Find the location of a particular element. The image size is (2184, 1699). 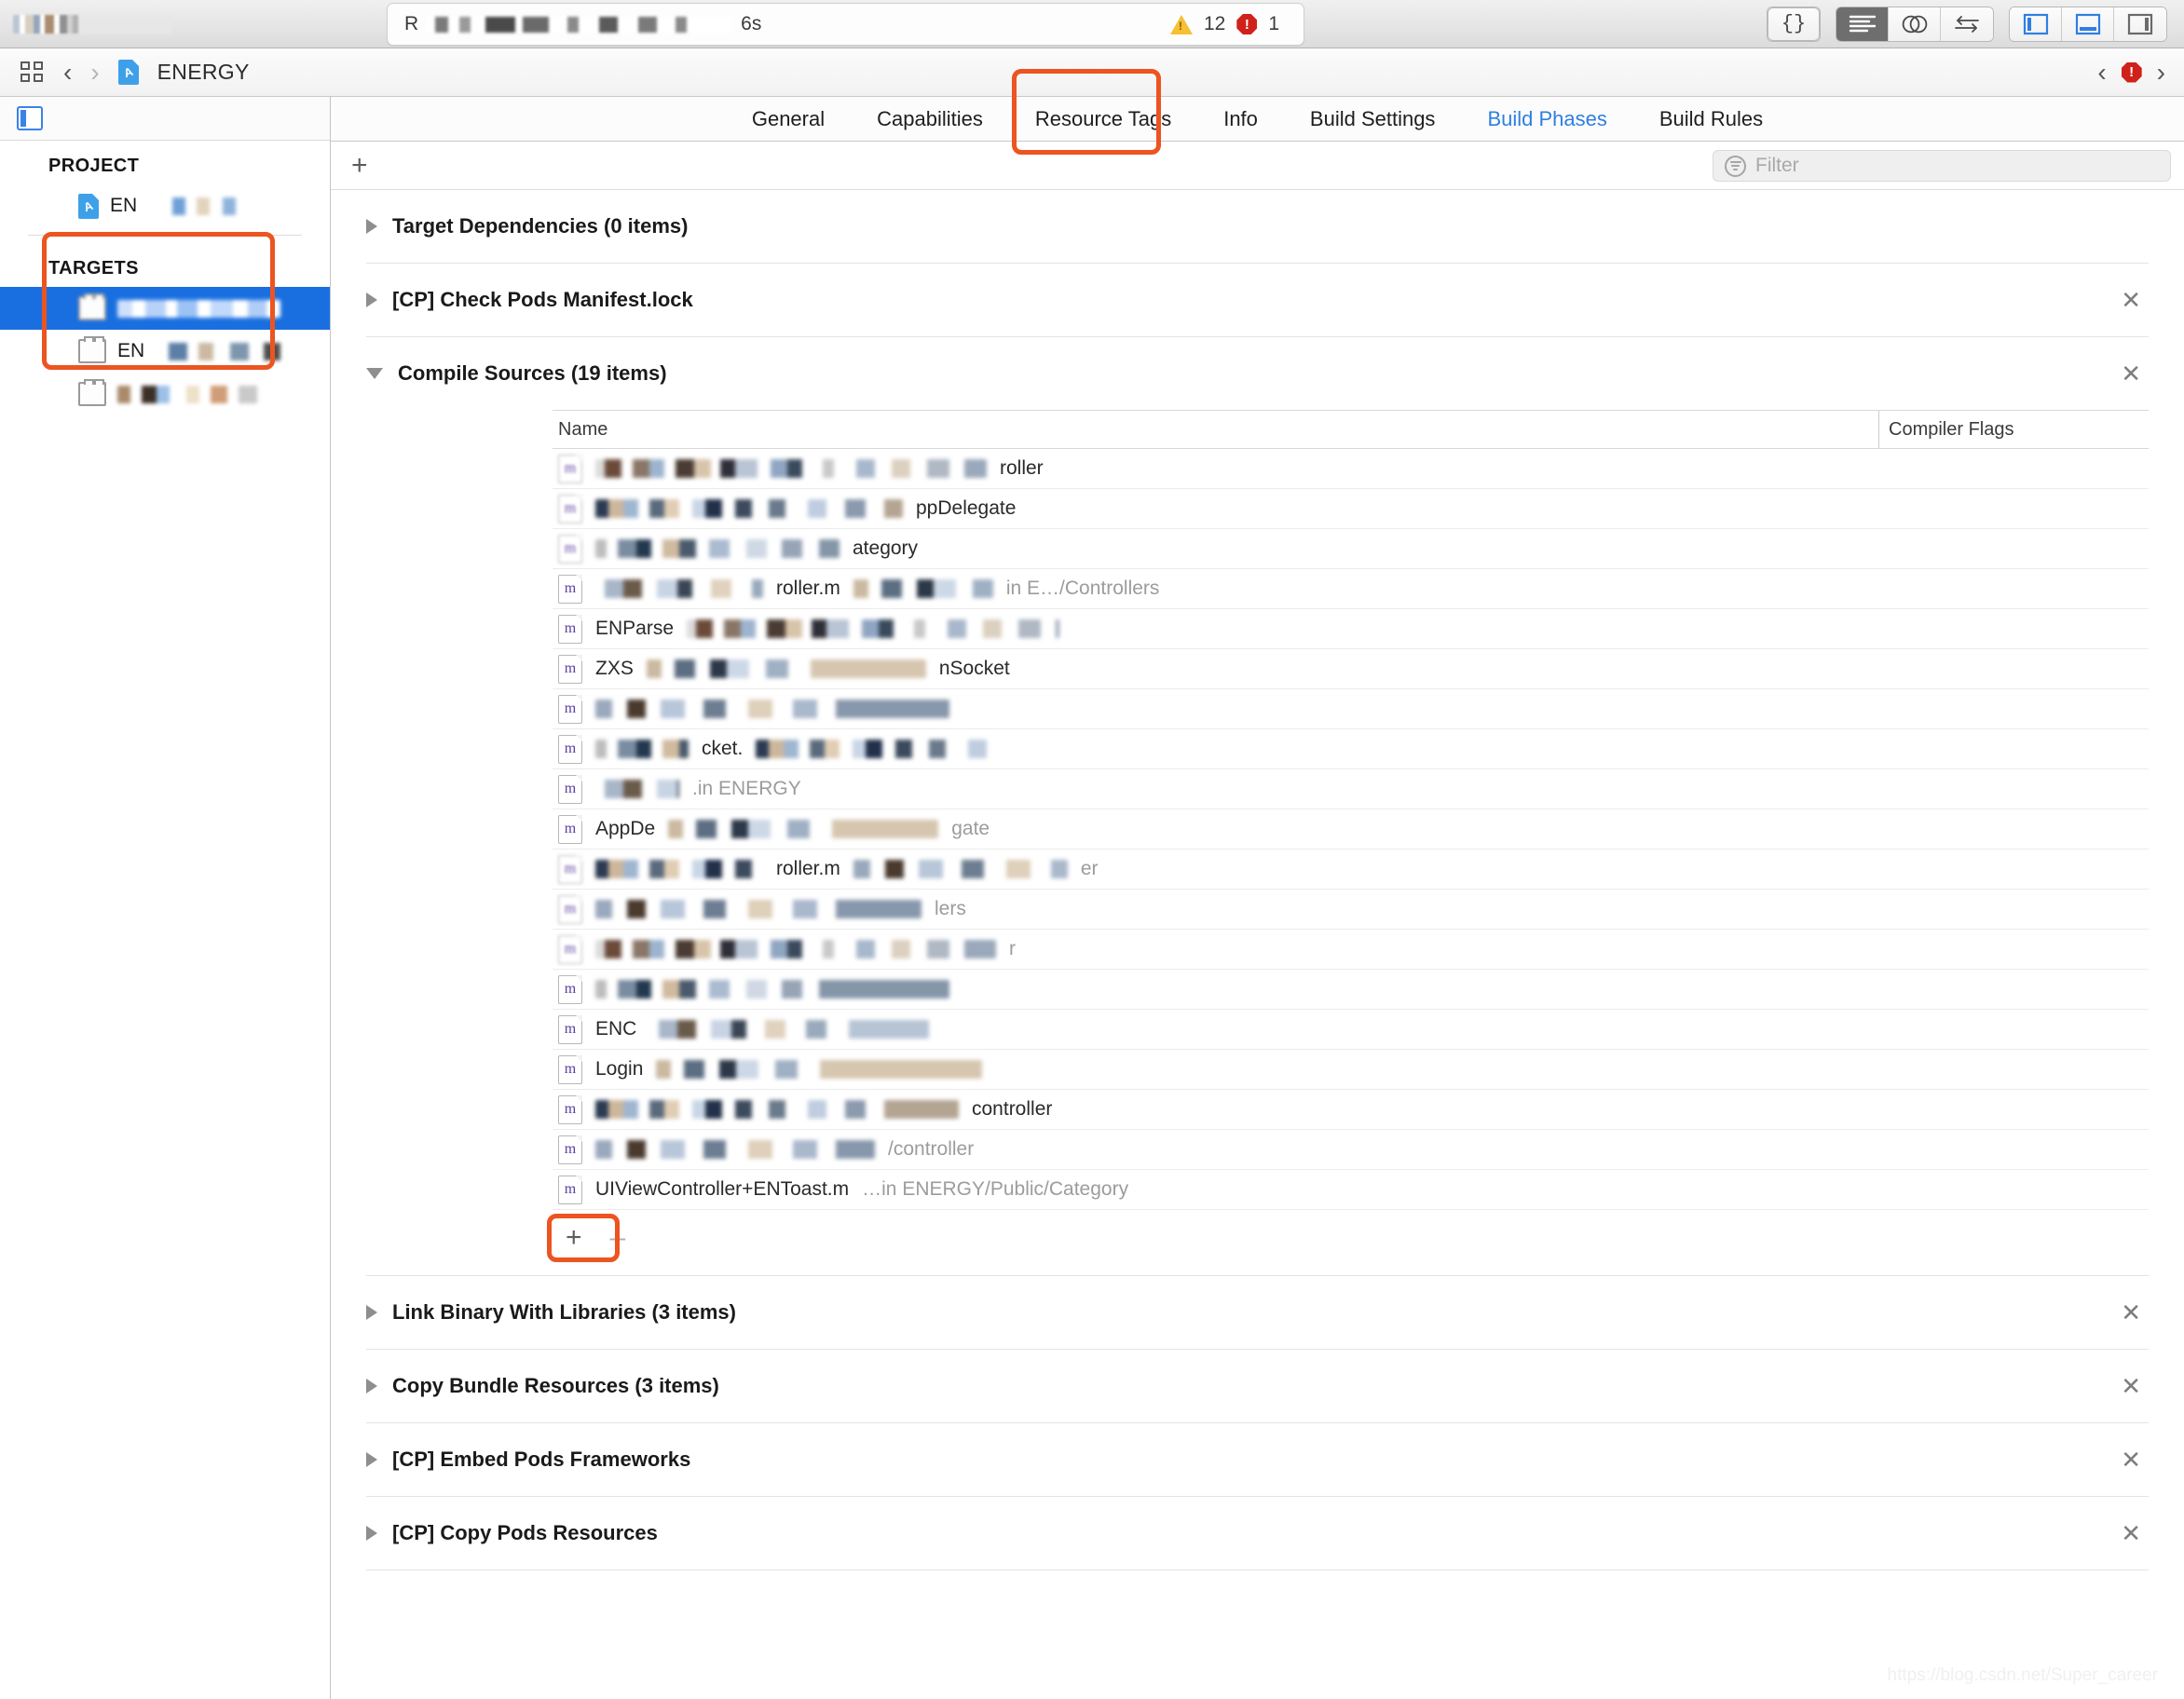

filter-field: Filter is located at coordinates (1942, 166).